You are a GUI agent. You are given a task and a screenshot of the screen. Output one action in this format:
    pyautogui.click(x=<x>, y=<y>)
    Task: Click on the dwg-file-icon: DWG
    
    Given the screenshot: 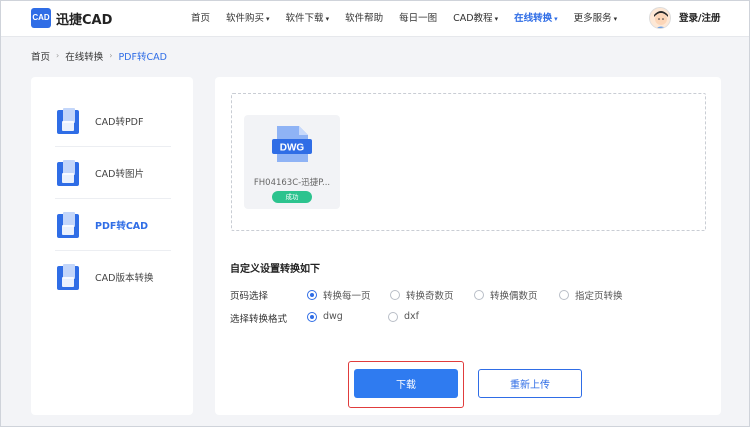 What is the action you would take?
    pyautogui.click(x=292, y=144)
    